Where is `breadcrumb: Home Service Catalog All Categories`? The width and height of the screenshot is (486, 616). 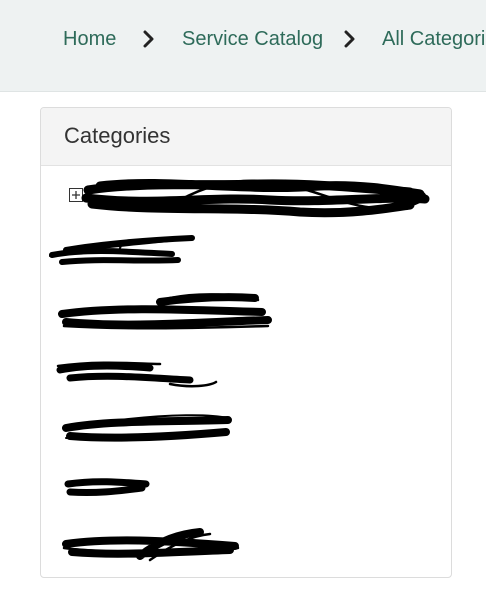
breadcrumb: Home Service Catalog All Categories is located at coordinates (243, 39).